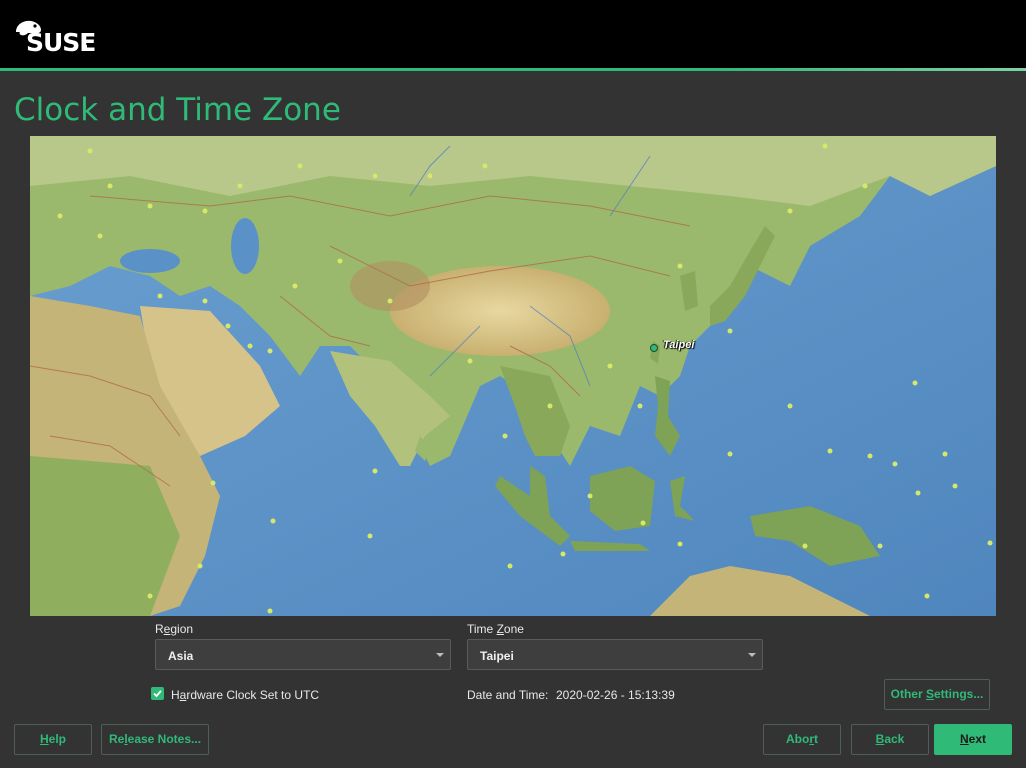 The image size is (1026, 768). I want to click on hwclock-checkbox, so click(157, 693).